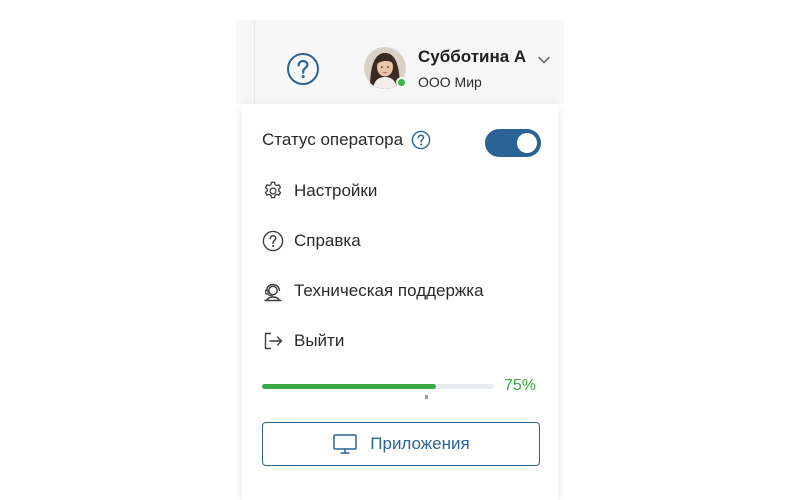 The width and height of the screenshot is (800, 500). Describe the element at coordinates (273, 341) in the screenshot. I see `logout-icon` at that location.